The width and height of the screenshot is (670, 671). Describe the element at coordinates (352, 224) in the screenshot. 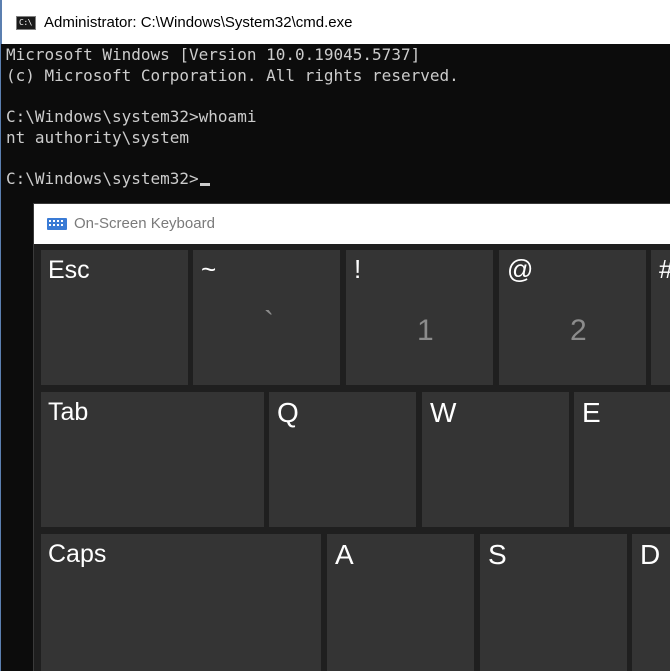

I see `osk-title-bar: On-Screen Keyboard` at that location.